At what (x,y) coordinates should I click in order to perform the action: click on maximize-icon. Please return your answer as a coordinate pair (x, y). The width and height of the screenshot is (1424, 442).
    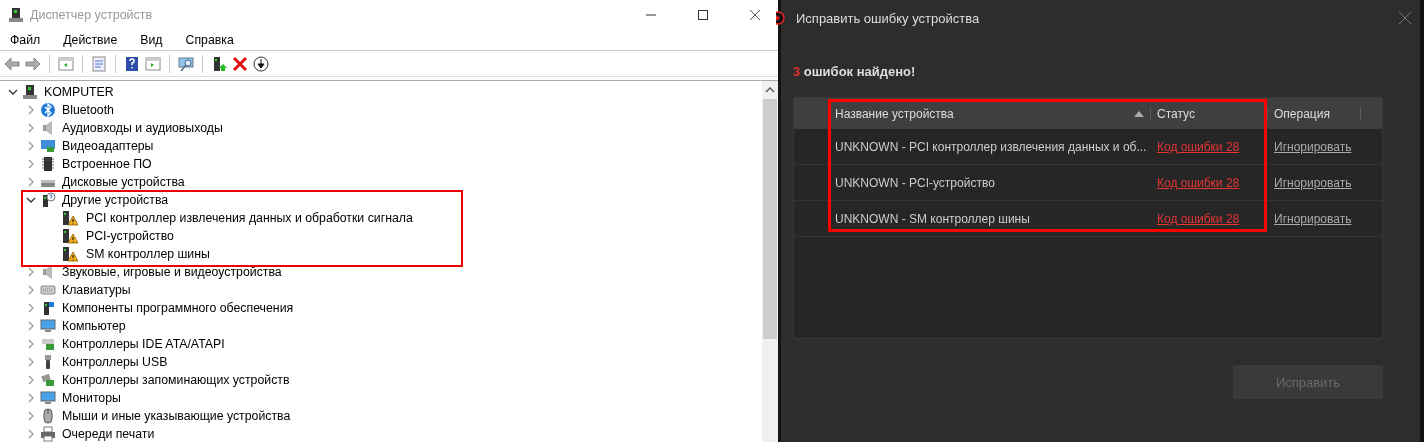
    Looking at the image, I should click on (703, 15).